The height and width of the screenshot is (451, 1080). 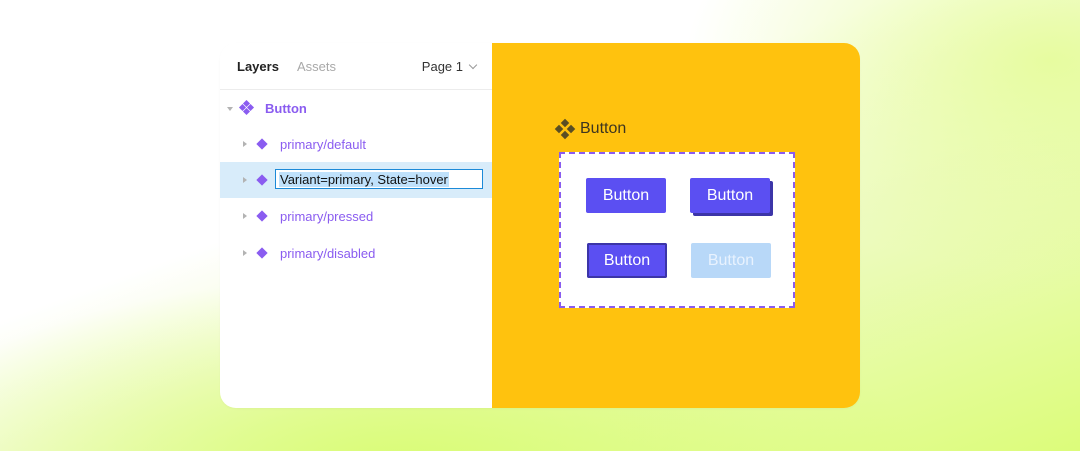 I want to click on layer-row-primary-pressed: primary/pressed, so click(x=356, y=216).